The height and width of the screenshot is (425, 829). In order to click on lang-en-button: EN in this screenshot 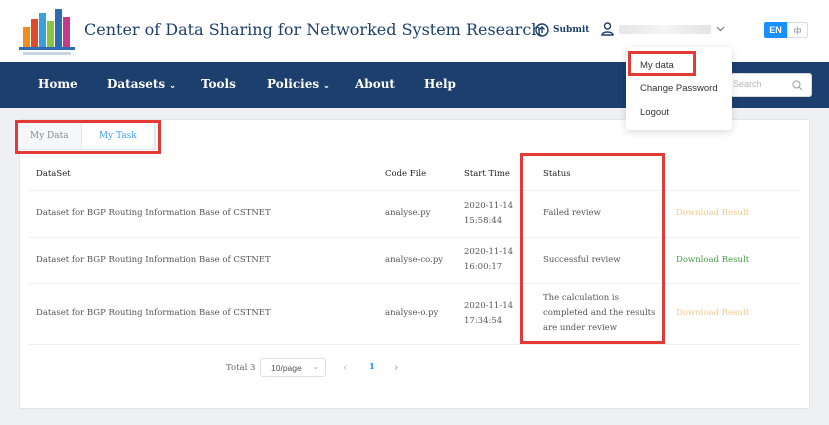, I will do `click(775, 30)`.